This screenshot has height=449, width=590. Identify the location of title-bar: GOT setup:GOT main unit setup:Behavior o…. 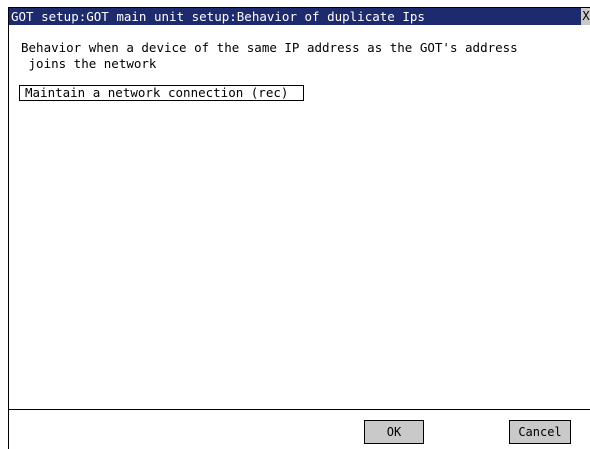
(299, 16).